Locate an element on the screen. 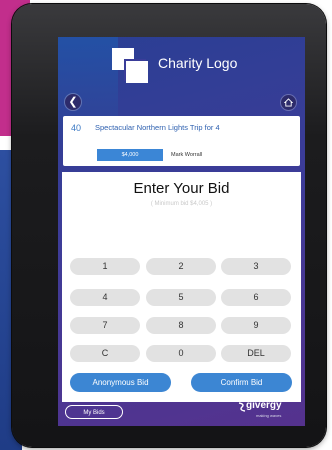 This screenshot has height=450, width=332. keypad-key-0: 0 is located at coordinates (181, 353).